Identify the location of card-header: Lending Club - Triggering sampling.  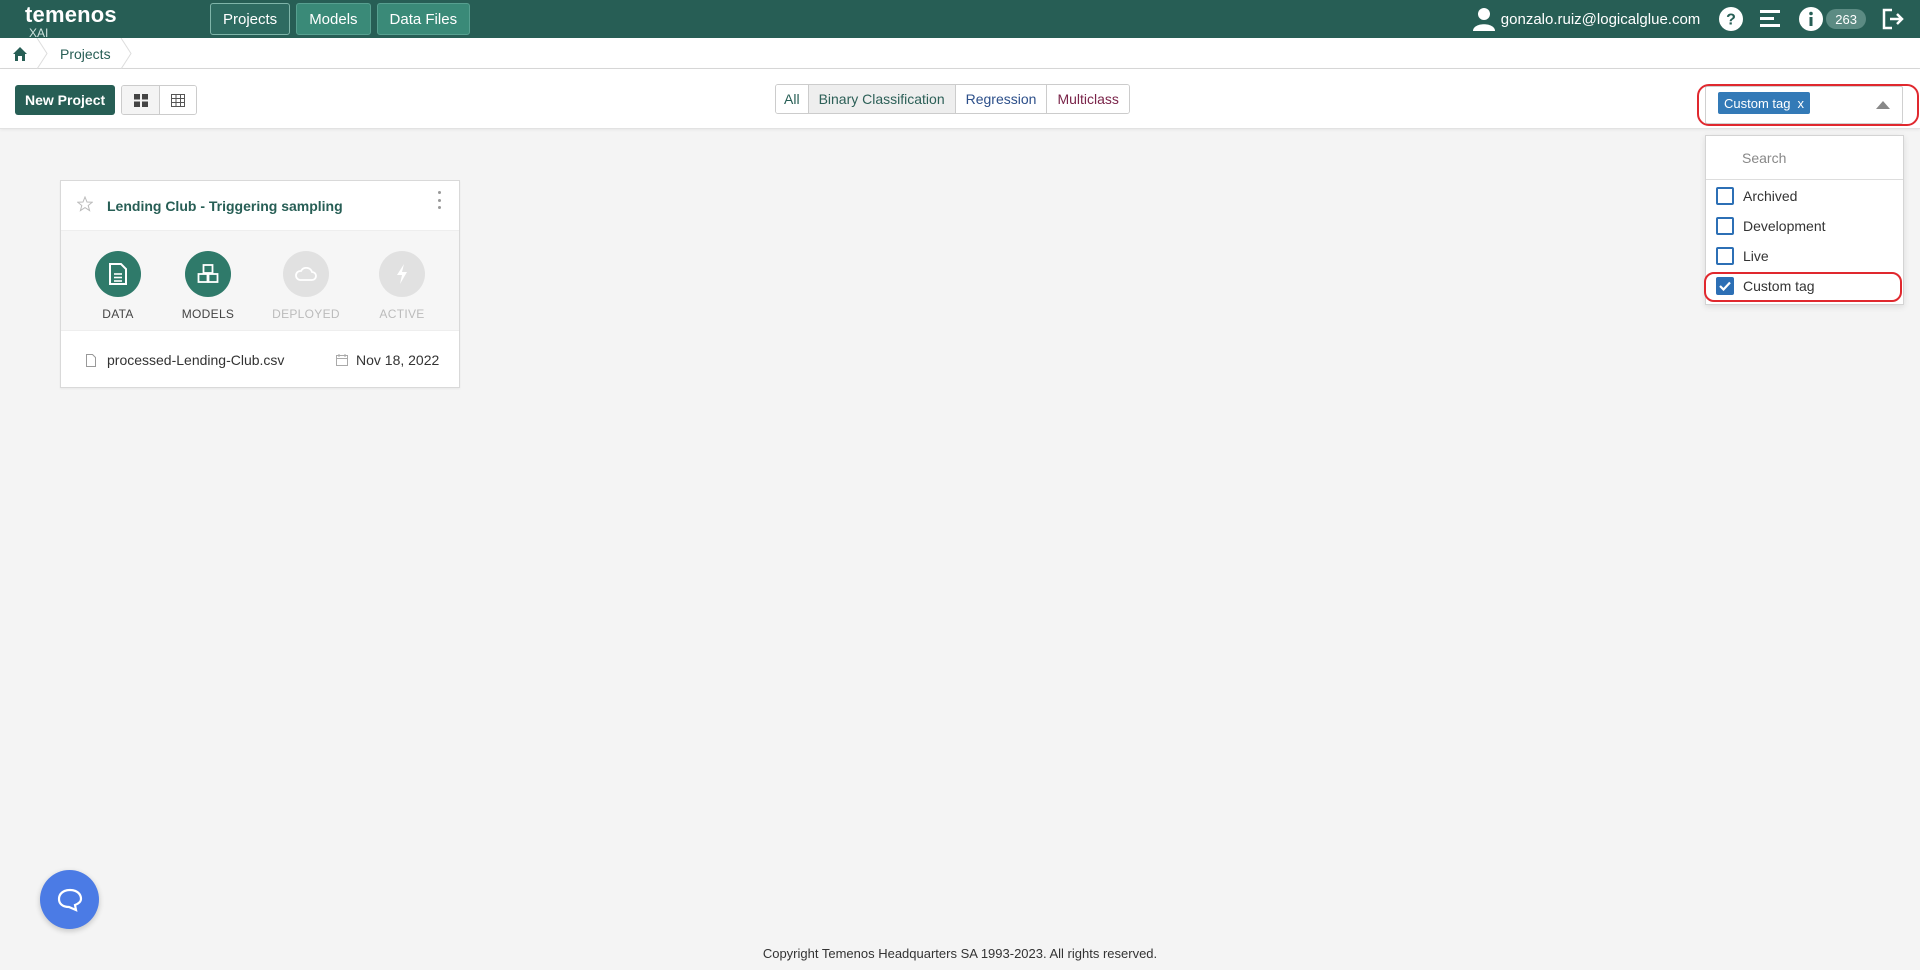
(260, 206).